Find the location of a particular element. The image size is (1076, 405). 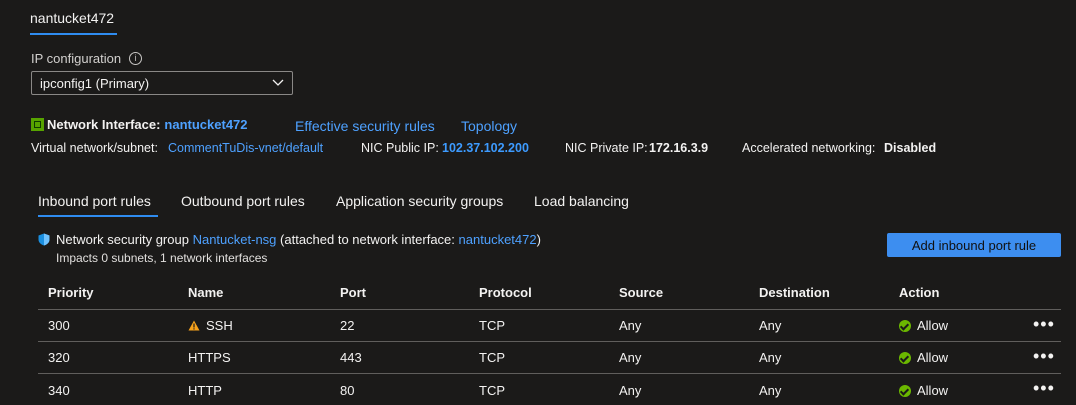

port-cell: 22 is located at coordinates (347, 325).